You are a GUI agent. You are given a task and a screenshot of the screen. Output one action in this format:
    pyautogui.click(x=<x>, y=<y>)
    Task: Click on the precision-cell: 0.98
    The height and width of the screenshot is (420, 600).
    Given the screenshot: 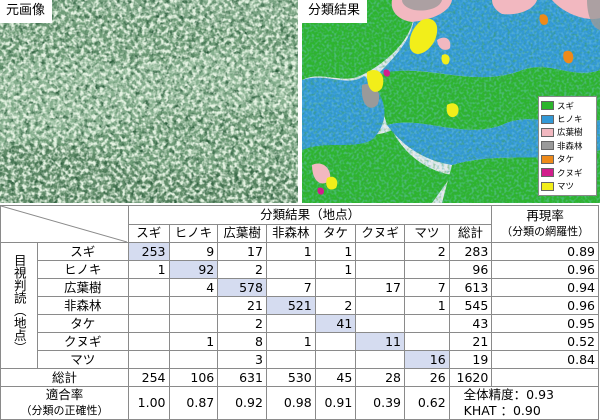 What is the action you would take?
    pyautogui.click(x=290, y=403)
    